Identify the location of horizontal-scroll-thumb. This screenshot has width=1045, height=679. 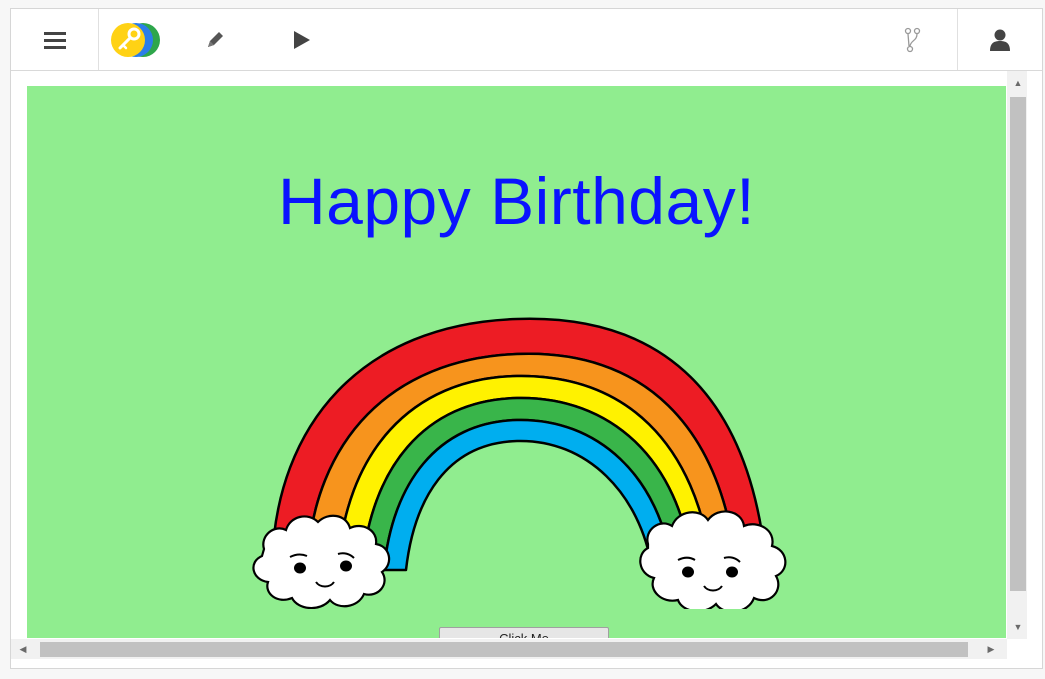
(504, 649).